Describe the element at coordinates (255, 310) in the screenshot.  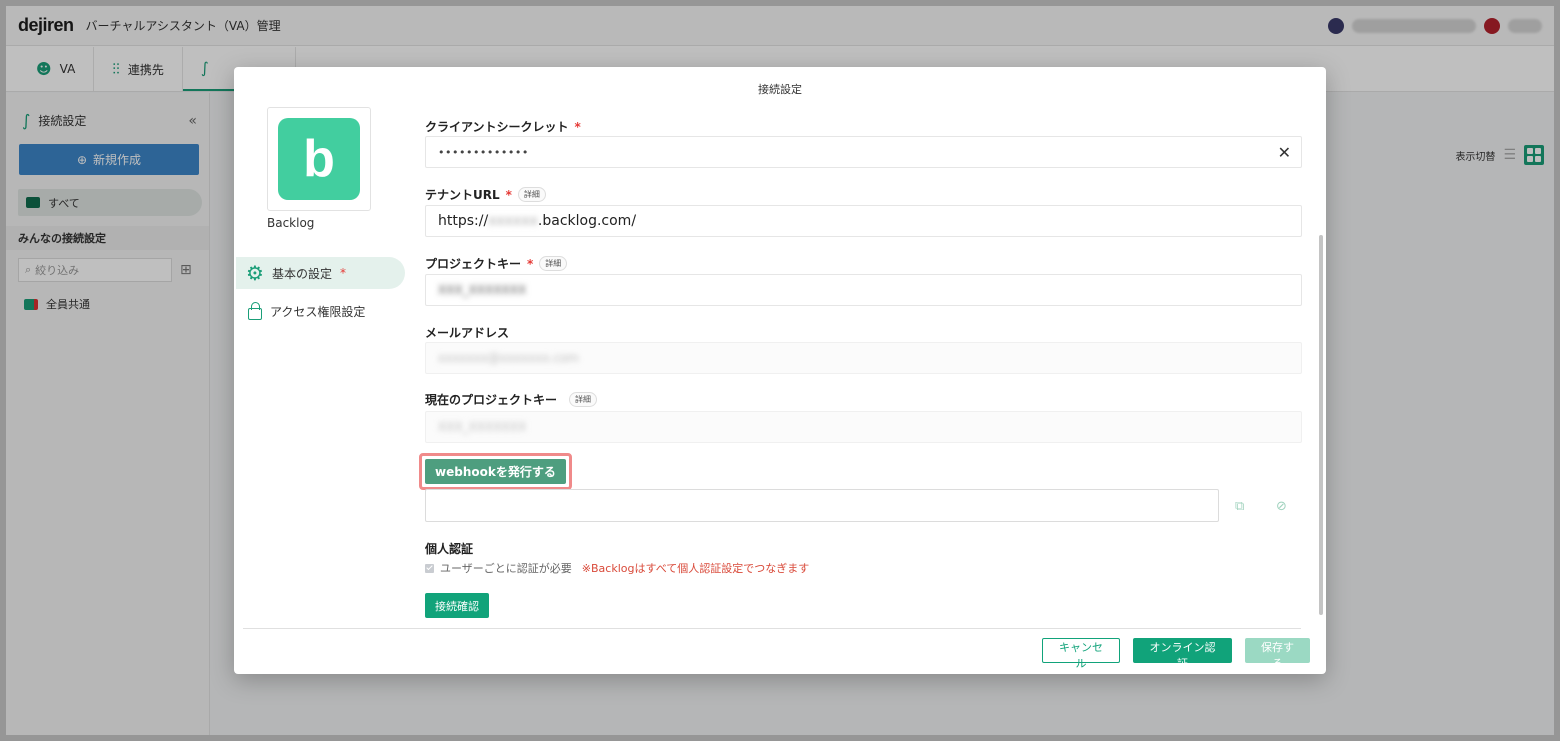
I see `lock-icon` at that location.